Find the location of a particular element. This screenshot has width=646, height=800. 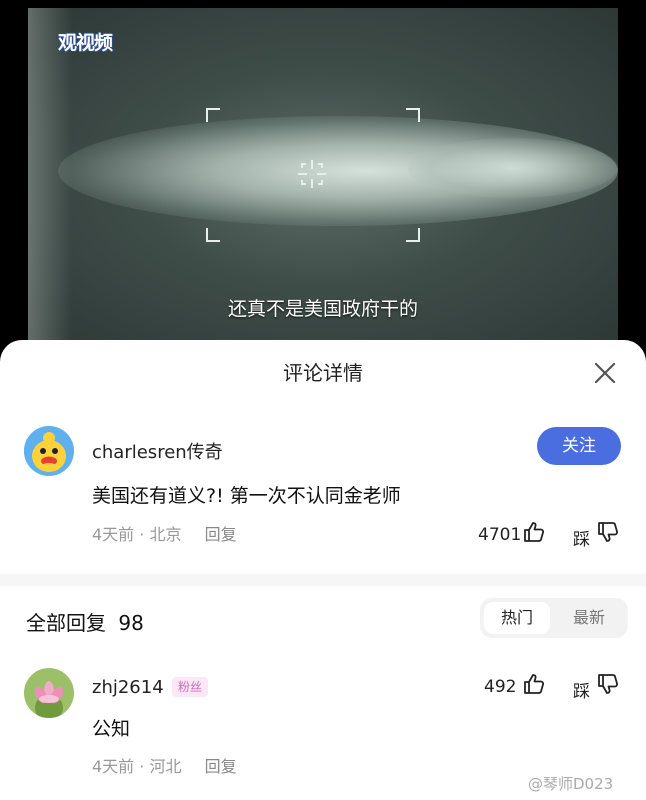

replies-header: 全部回复 98 is located at coordinates (85, 621).